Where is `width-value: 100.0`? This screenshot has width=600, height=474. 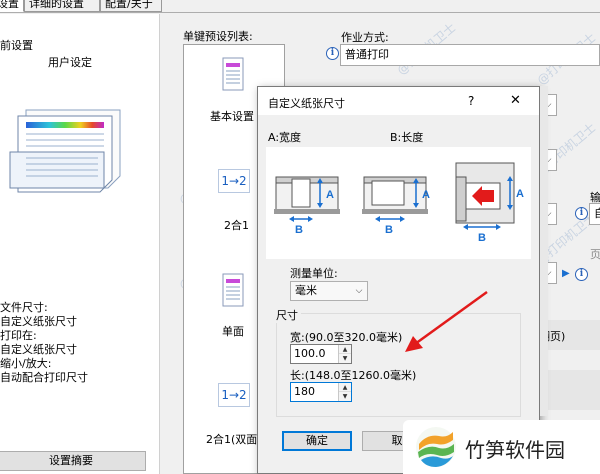
width-value: 100.0 is located at coordinates (310, 353).